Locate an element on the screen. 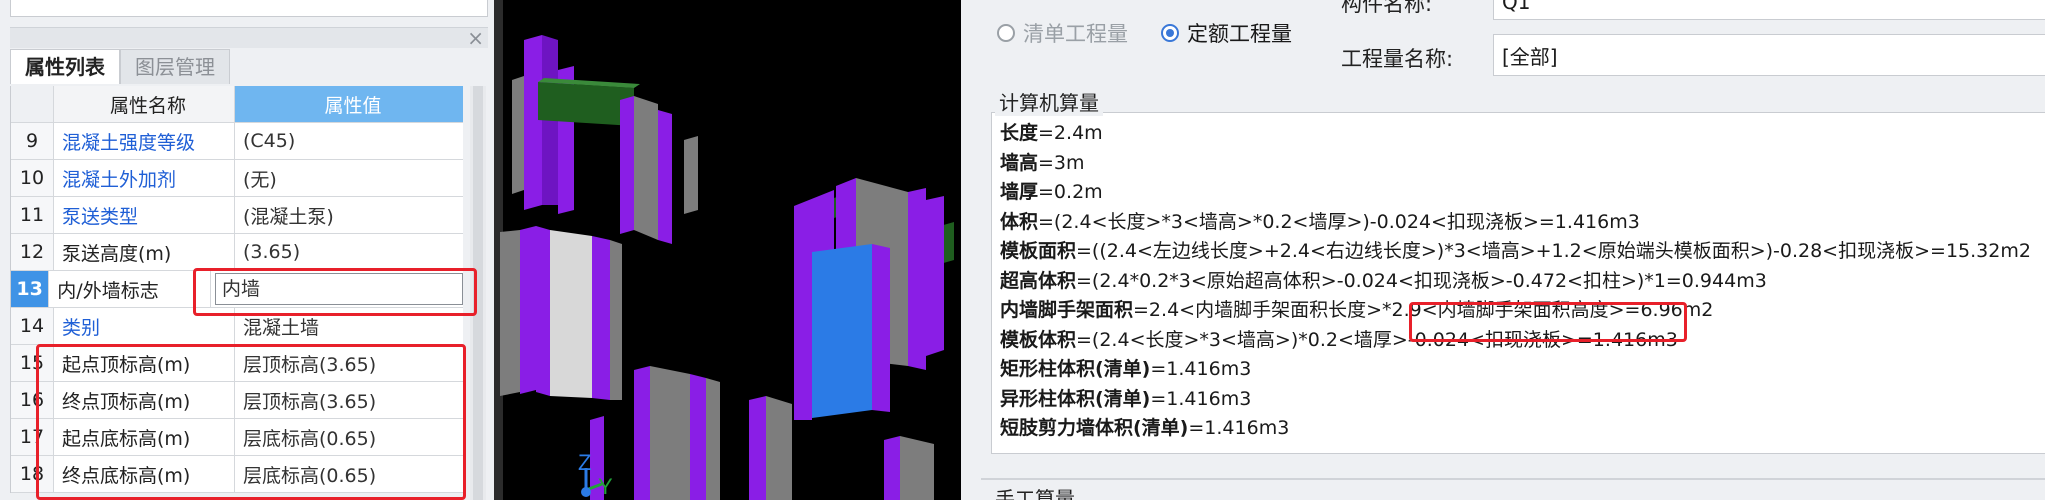 The width and height of the screenshot is (2045, 500). property-value: (C45) is located at coordinates (349, 141).